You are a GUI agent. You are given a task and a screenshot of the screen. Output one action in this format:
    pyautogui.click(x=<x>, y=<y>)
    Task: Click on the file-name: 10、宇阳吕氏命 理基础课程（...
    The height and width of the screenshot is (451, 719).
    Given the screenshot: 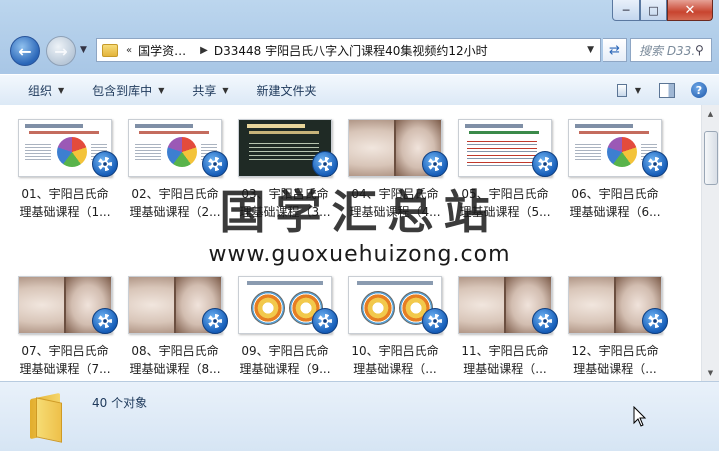 What is the action you would take?
    pyautogui.click(x=395, y=360)
    